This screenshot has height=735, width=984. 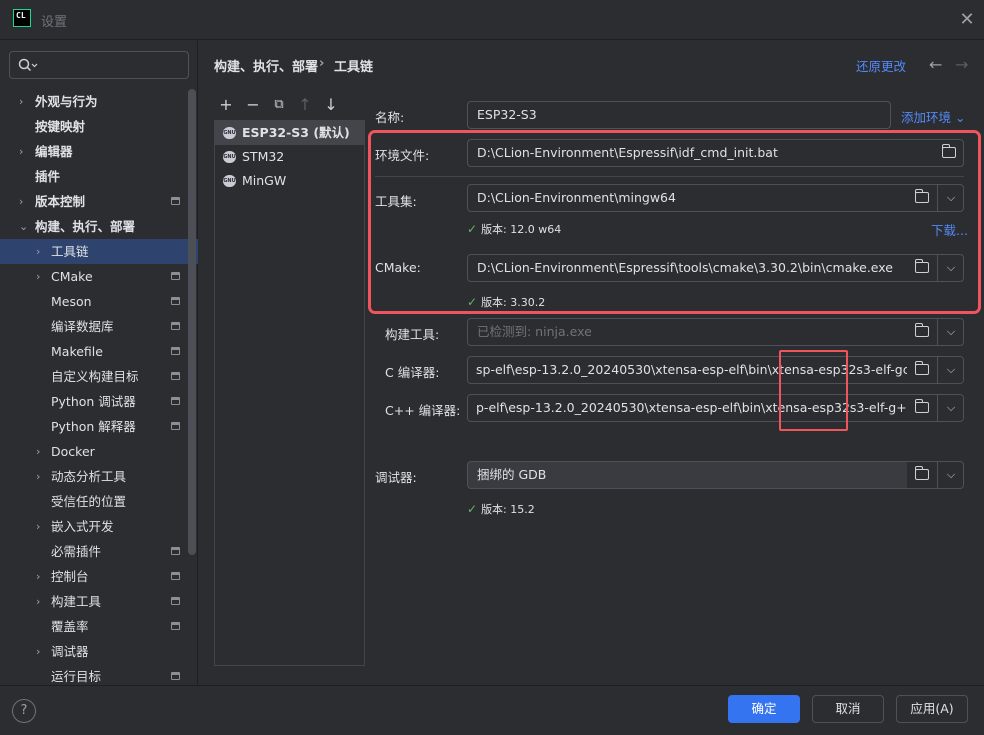 I want to click on debugger-version: ✓ 版本: 15.2, so click(x=501, y=509).